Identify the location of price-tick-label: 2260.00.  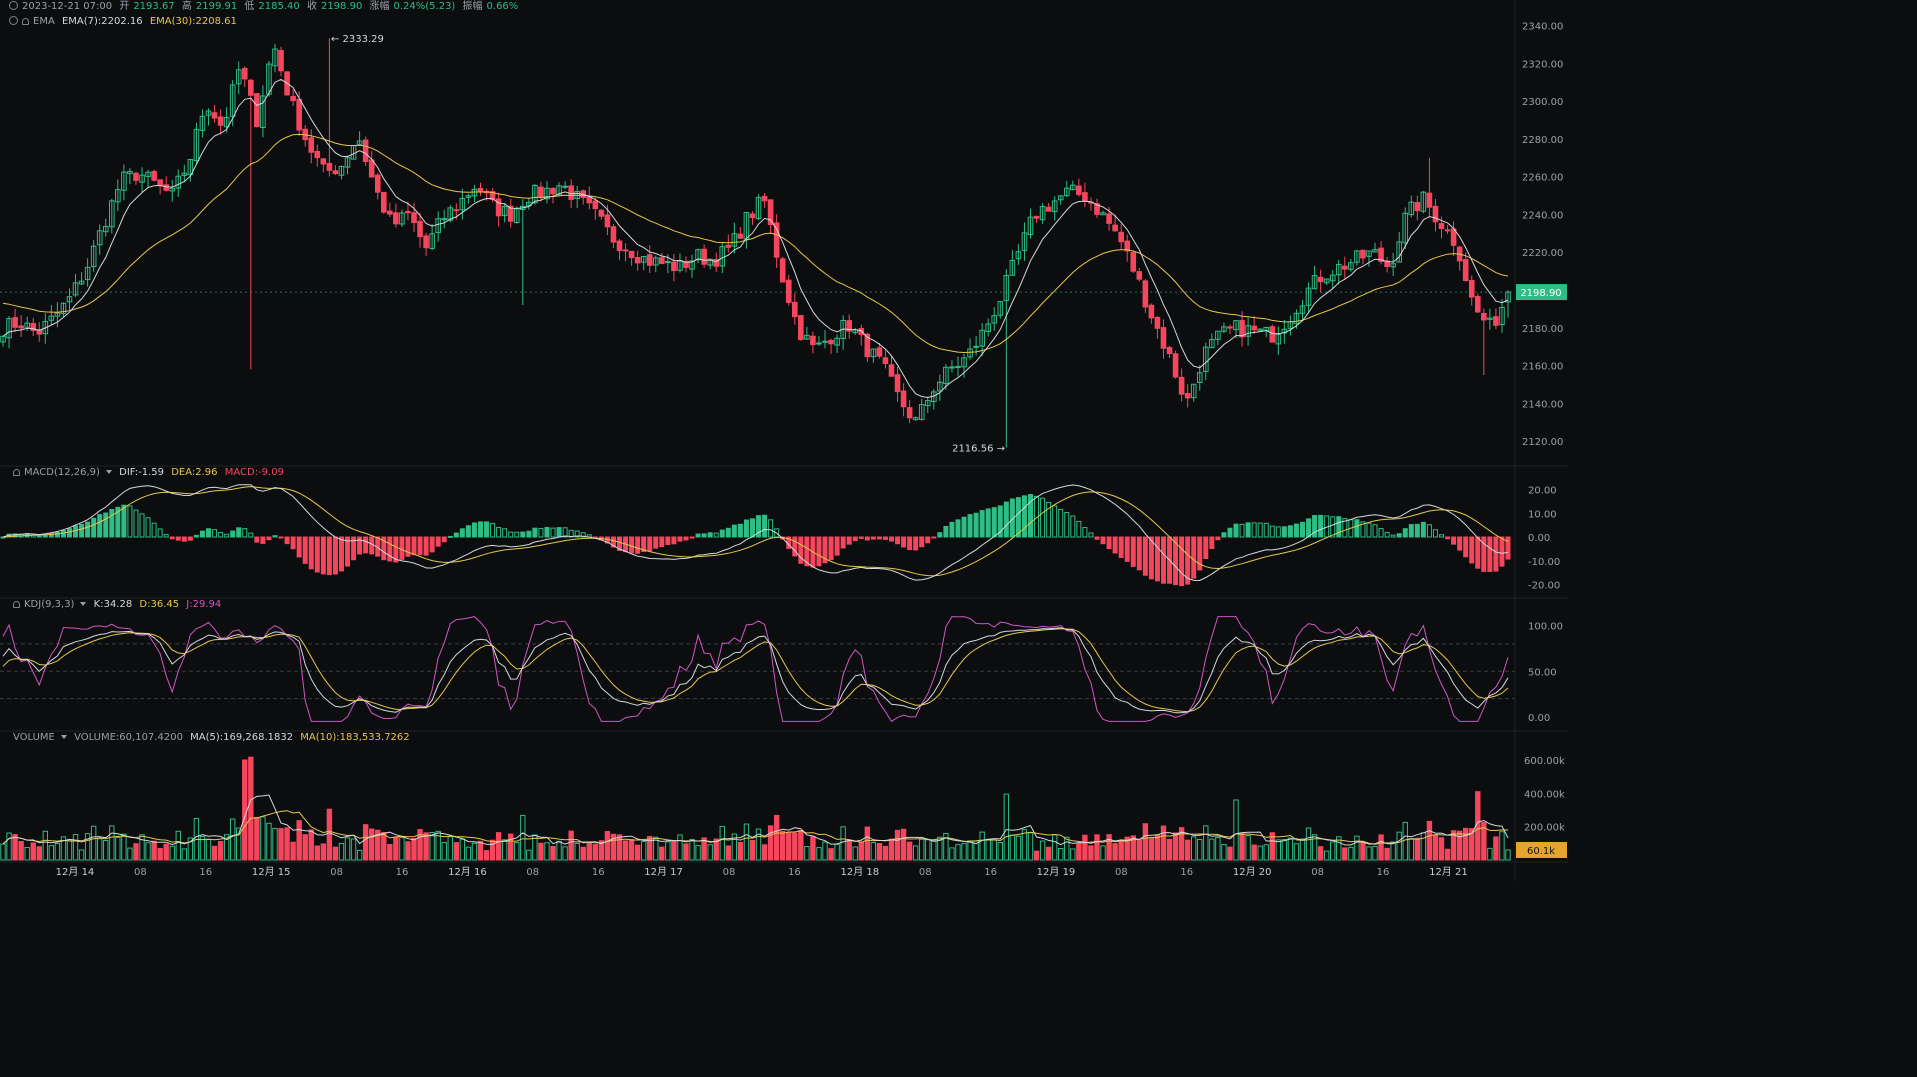
(1542, 178).